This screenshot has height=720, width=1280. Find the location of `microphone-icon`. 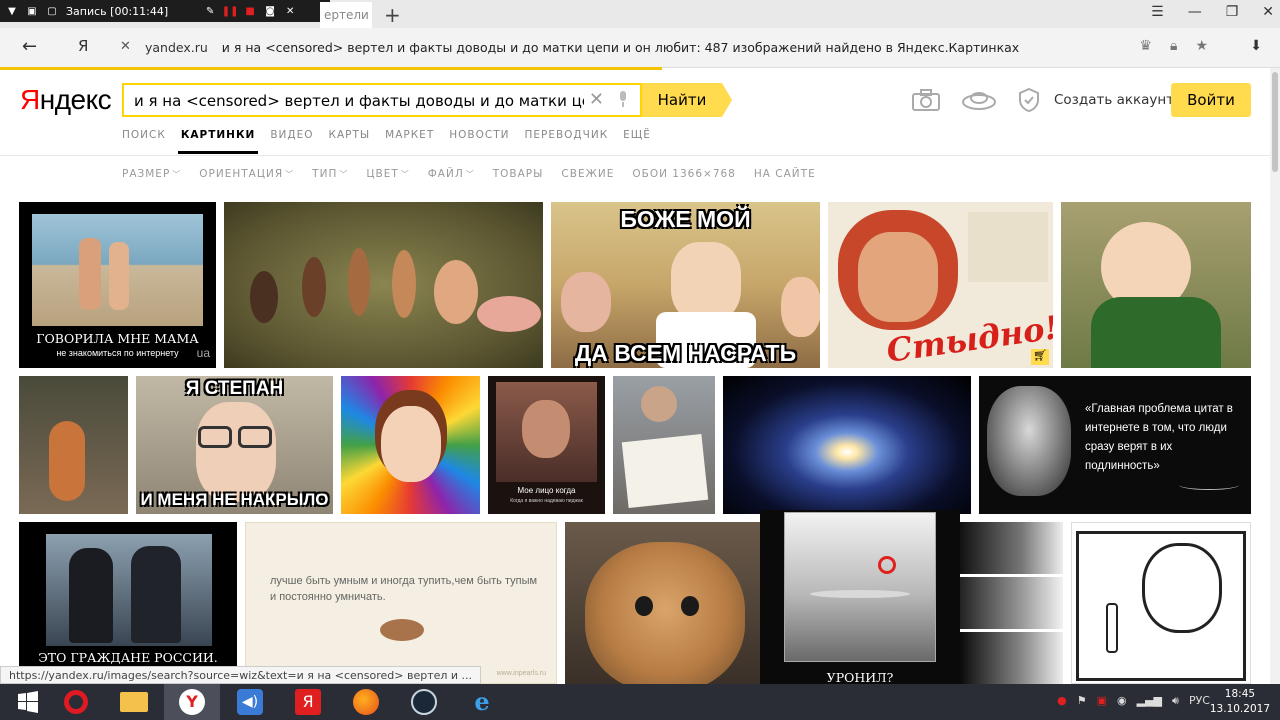

microphone-icon is located at coordinates (623, 99).